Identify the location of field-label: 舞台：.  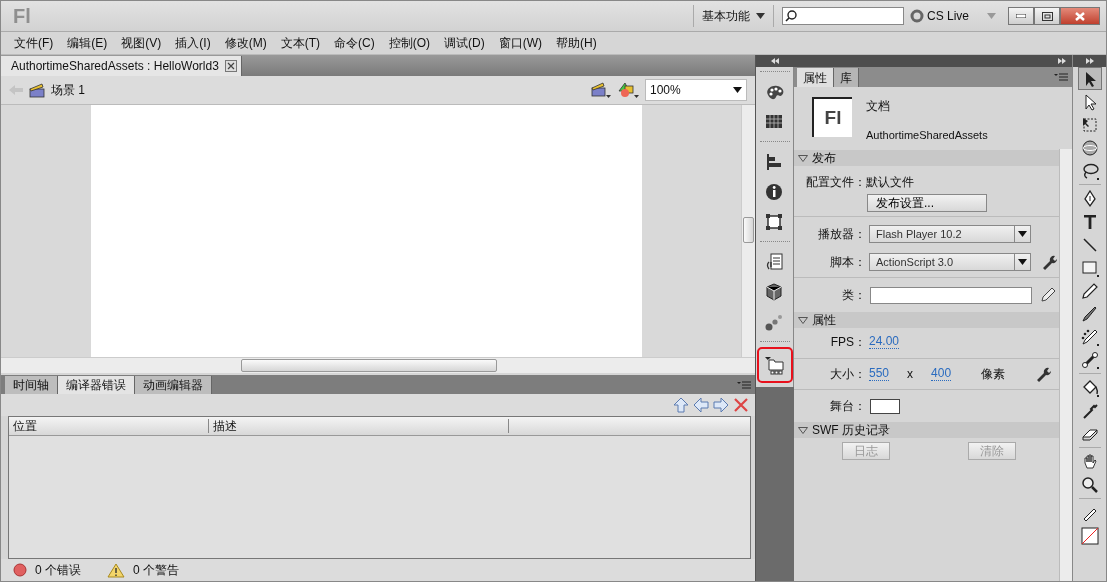
(847, 406).